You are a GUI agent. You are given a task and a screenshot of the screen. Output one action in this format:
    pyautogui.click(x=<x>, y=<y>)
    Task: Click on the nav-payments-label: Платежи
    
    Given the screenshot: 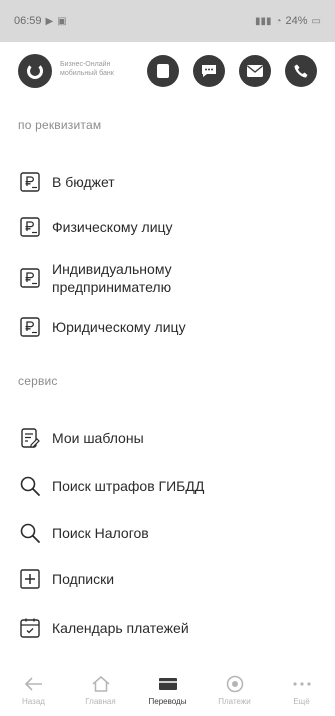 What is the action you would take?
    pyautogui.click(x=234, y=701)
    